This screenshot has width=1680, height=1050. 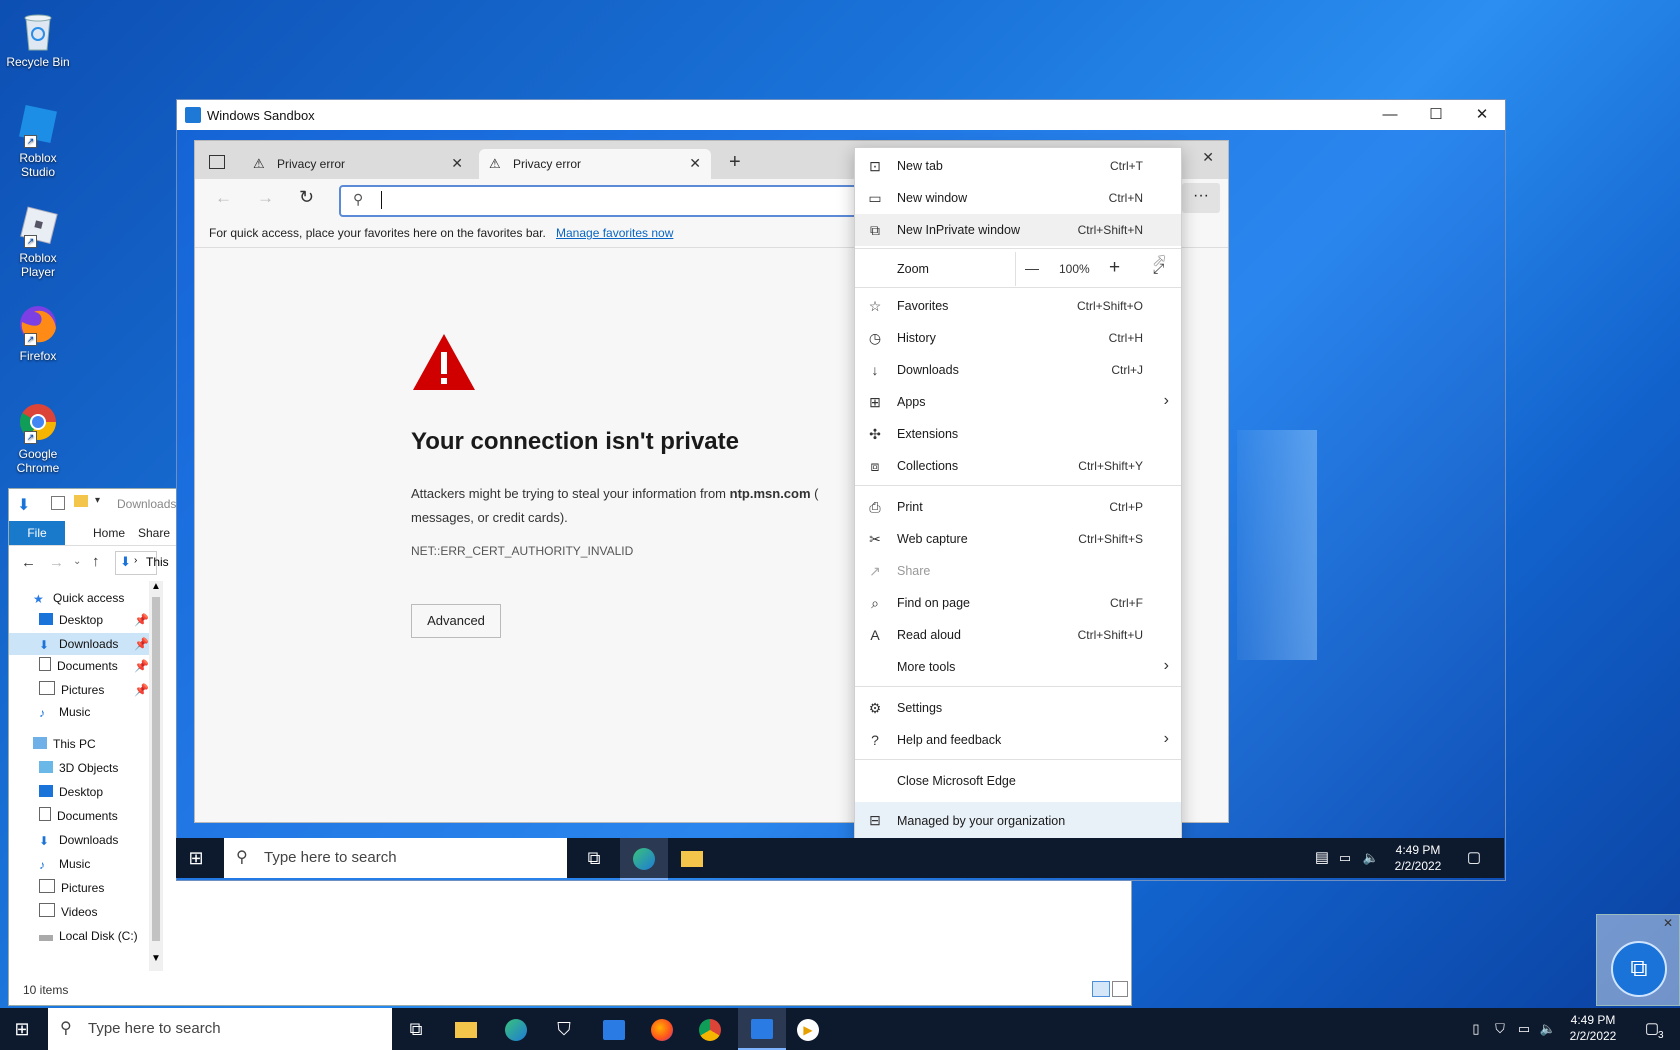 I want to click on usb-device-icon: ▯, so click(x=1476, y=1029).